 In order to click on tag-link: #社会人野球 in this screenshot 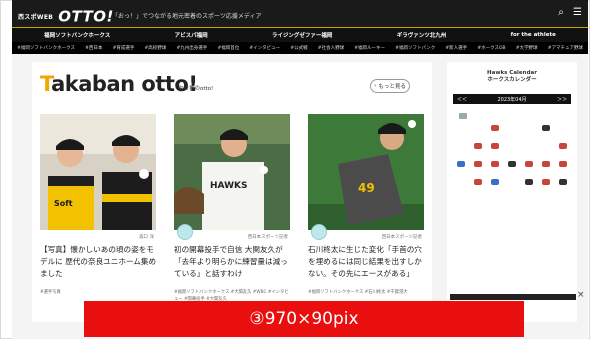, I will do `click(331, 48)`.